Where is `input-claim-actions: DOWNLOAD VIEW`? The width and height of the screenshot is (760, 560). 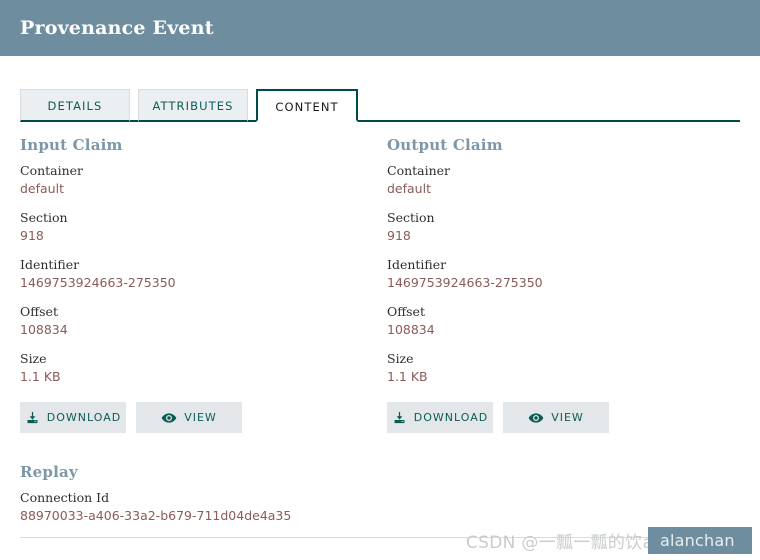
input-claim-actions: DOWNLOAD VIEW is located at coordinates (203, 417).